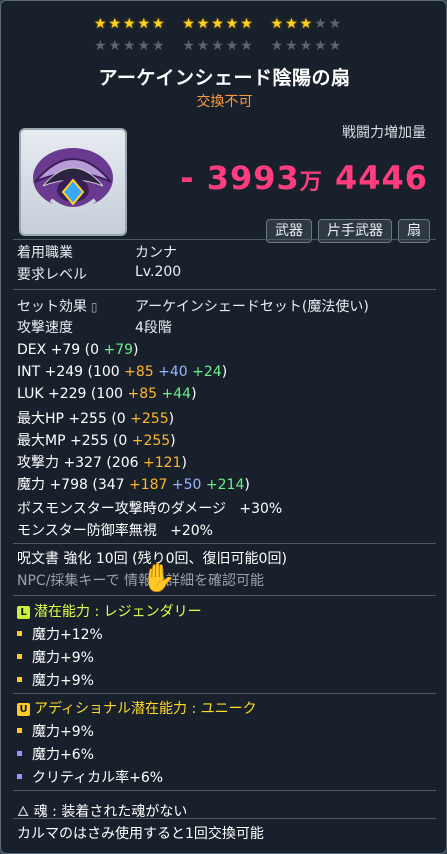 The width and height of the screenshot is (447, 854). I want to click on stat-row: 攻撃力 +327 (206 +121), so click(102, 462).